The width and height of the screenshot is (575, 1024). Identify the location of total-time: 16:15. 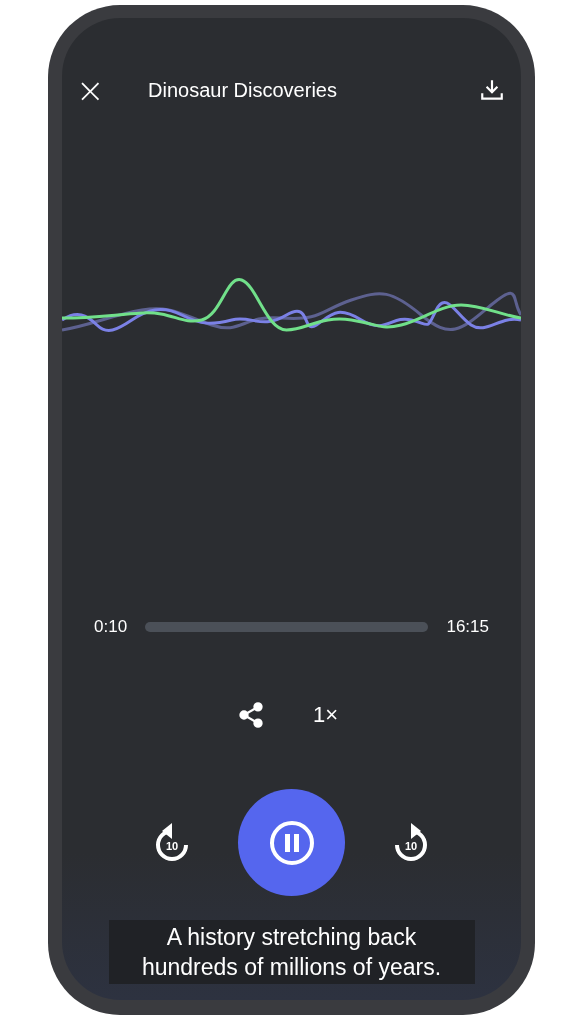
(467, 627).